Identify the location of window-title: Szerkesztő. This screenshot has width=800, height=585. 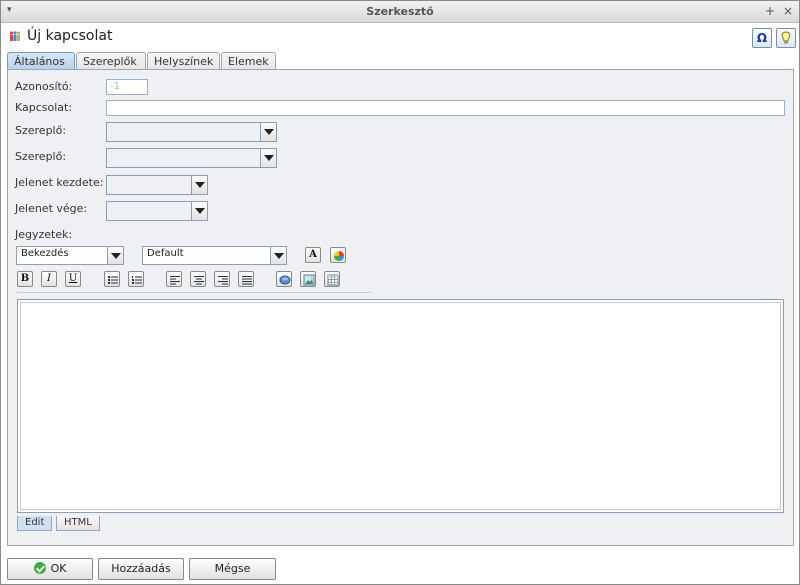
(400, 11).